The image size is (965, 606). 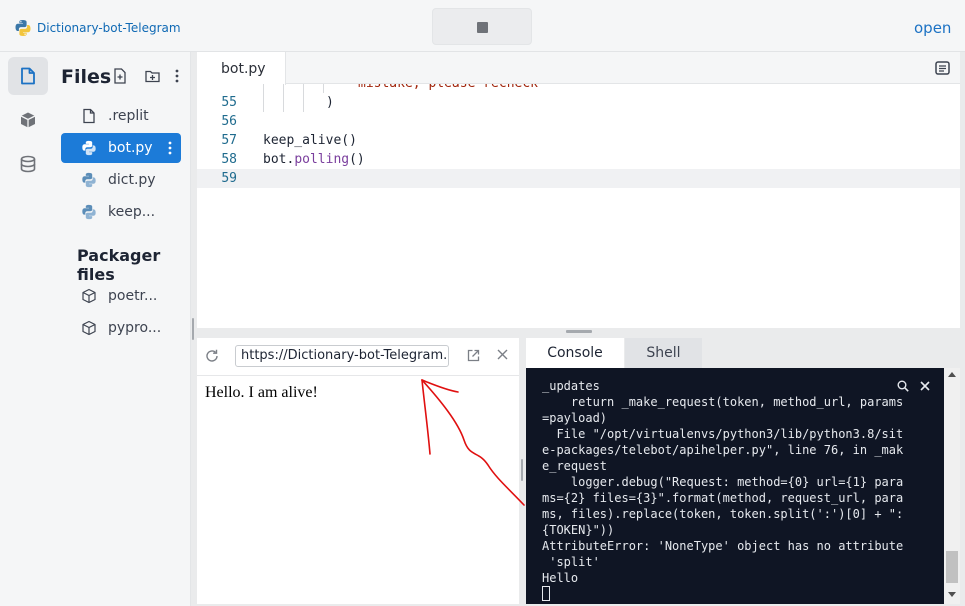 I want to click on tree-item-dict-py: dict.py, so click(x=121, y=180).